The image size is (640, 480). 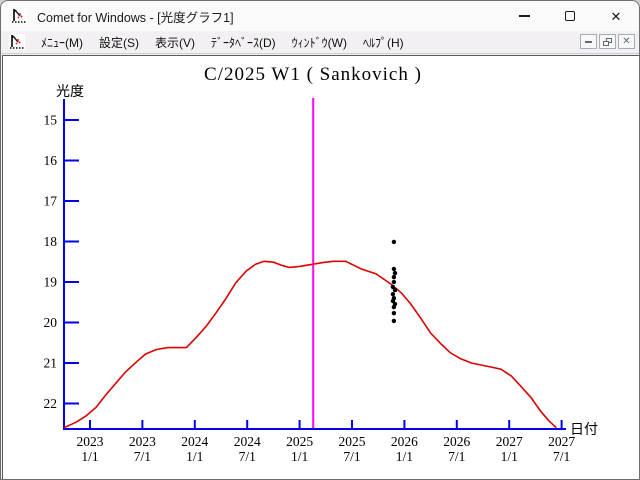 I want to click on close-icon: ✕, so click(x=616, y=16).